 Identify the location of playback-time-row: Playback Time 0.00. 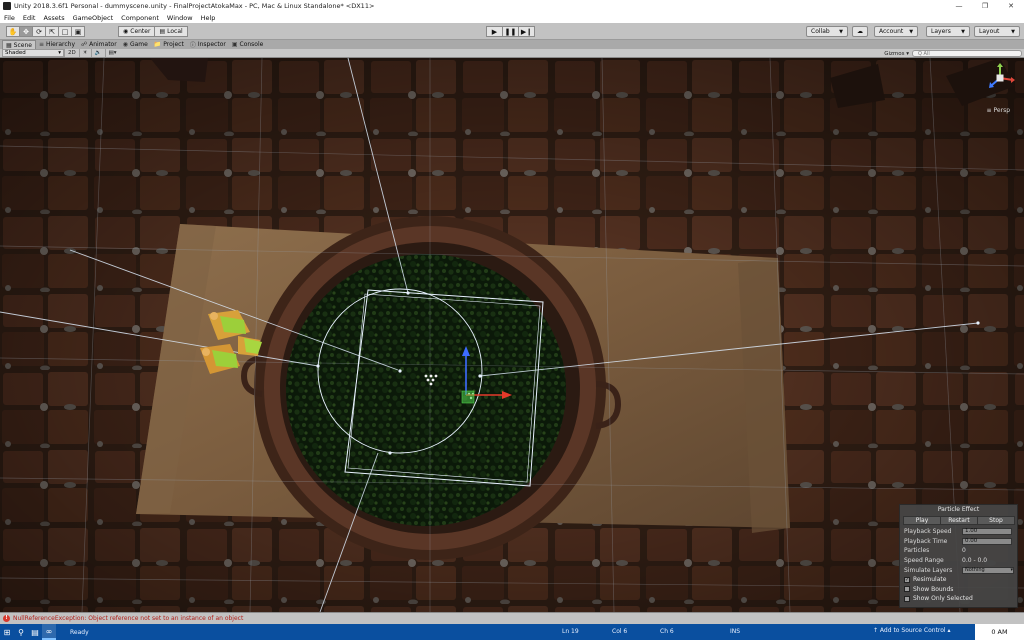
(958, 542).